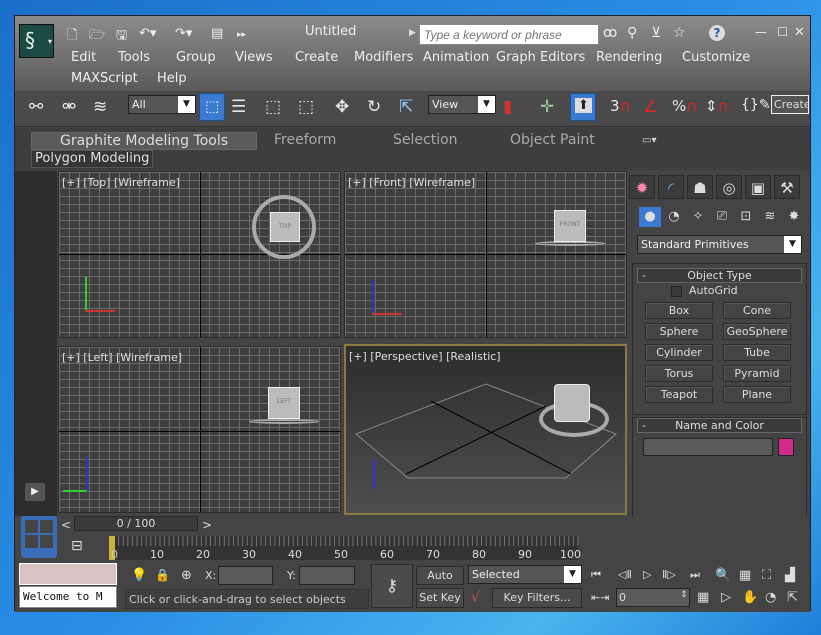 Image resolution: width=821 pixels, height=635 pixels. What do you see at coordinates (245, 575) in the screenshot?
I see `x-coordinate-input` at bounding box center [245, 575].